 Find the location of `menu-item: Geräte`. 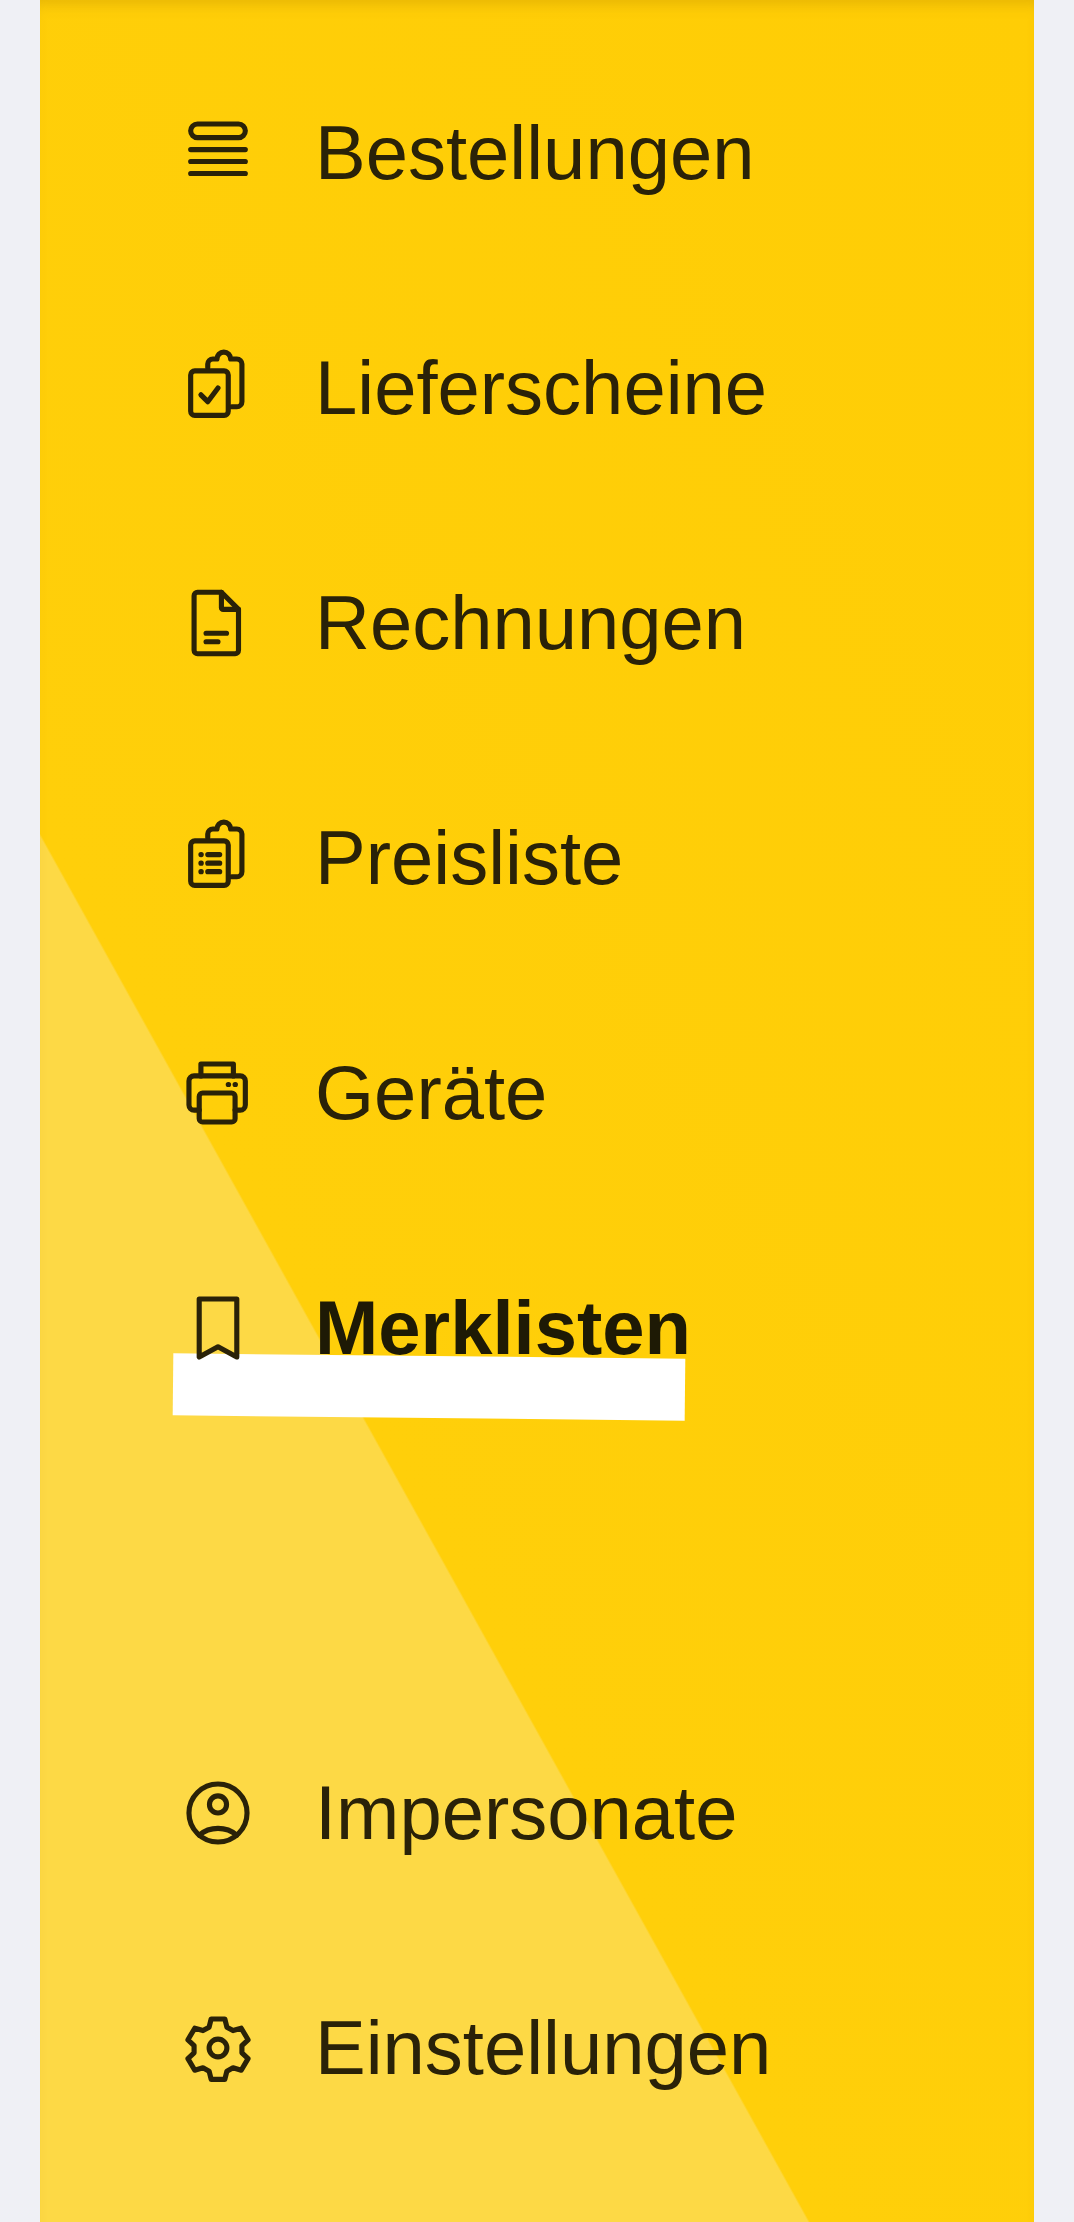

menu-item: Geräte is located at coordinates (537, 1092).